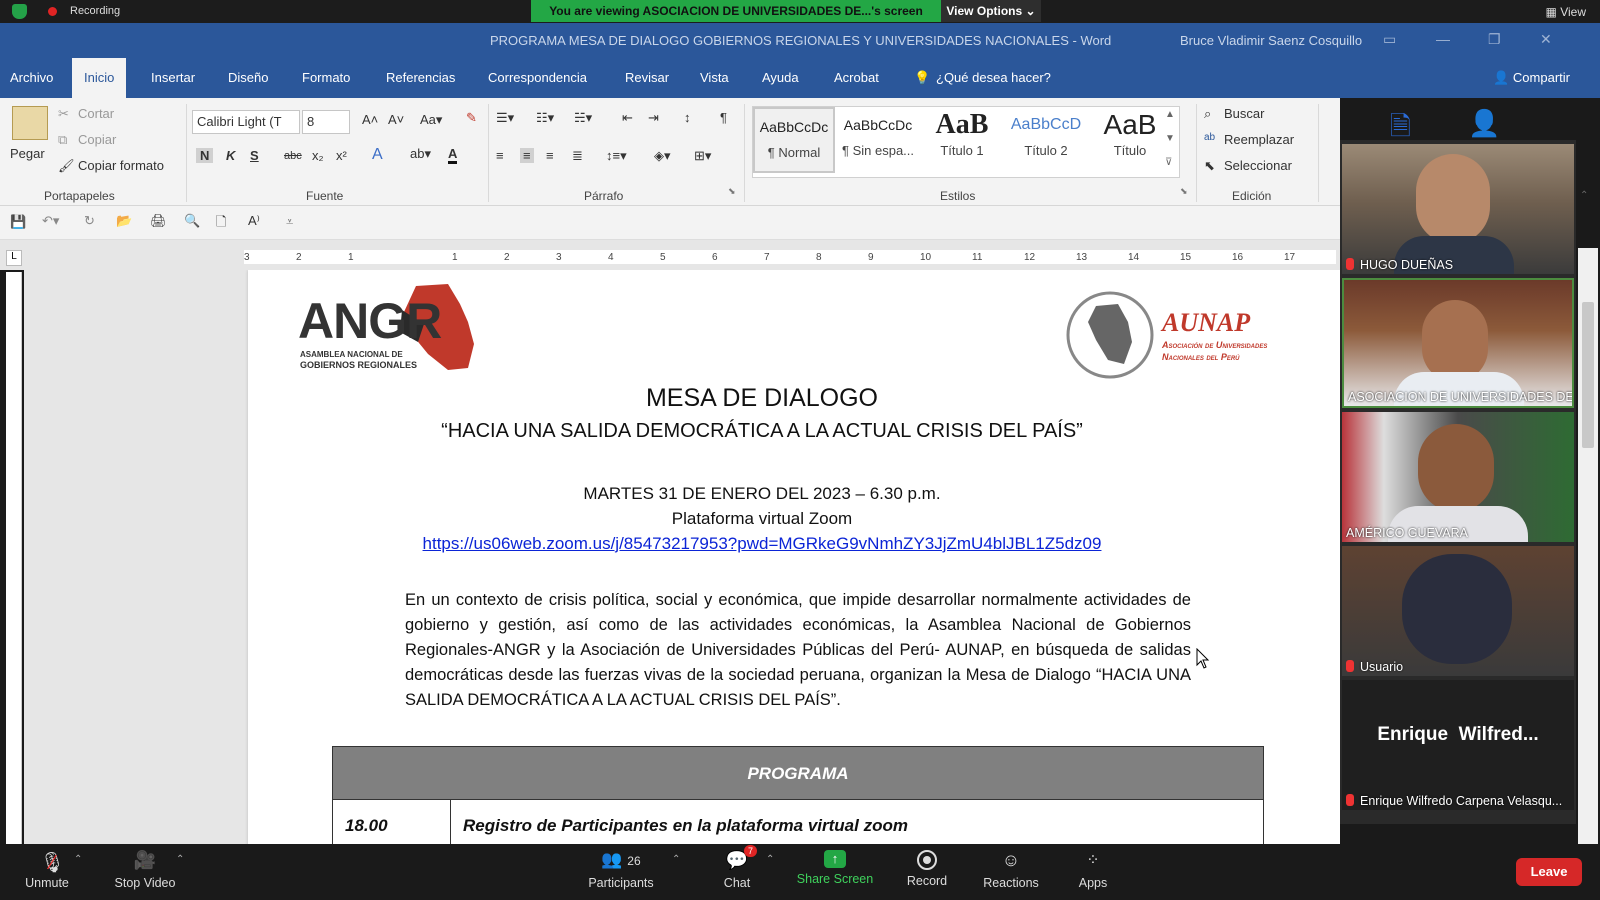 This screenshot has height=900, width=1600. What do you see at coordinates (121, 165) in the screenshot?
I see `copy-format-button: Copiar formato` at bounding box center [121, 165].